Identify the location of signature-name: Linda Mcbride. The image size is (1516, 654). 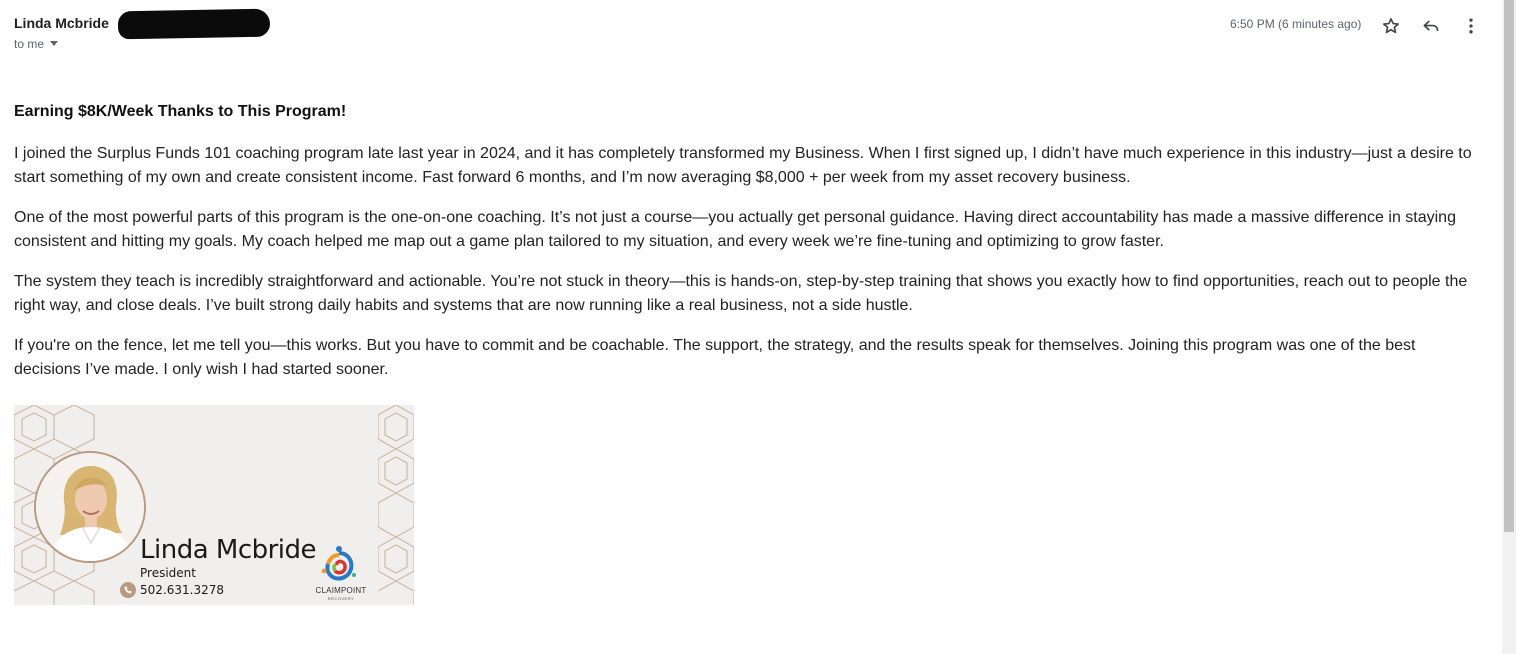
(228, 550).